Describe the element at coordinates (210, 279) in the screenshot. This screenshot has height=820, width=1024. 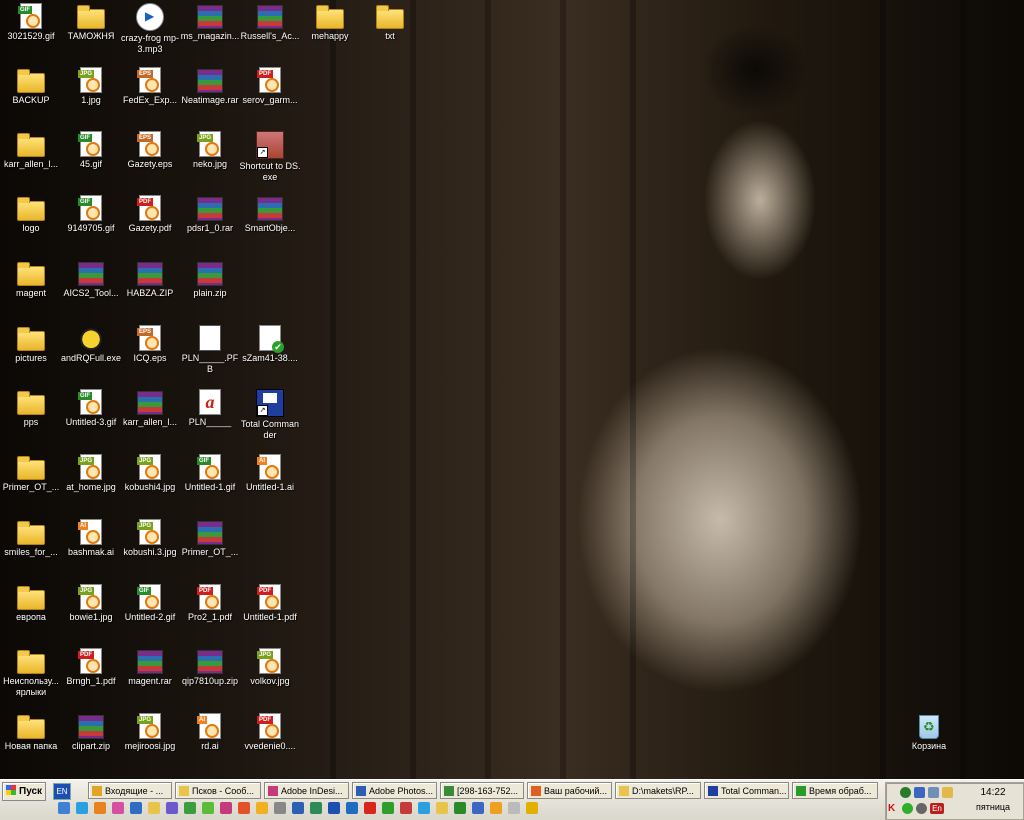
I see `desktop-icon: plain.zip` at that location.